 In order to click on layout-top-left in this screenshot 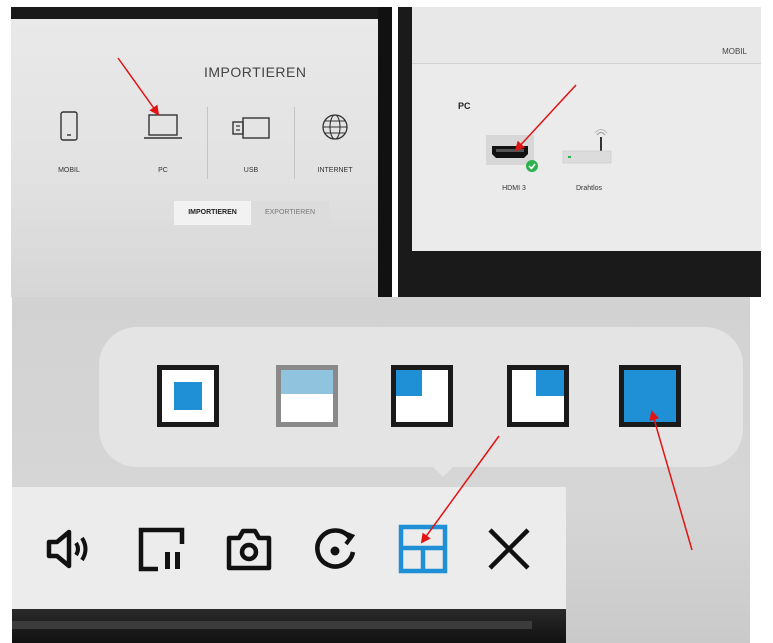, I will do `click(422, 396)`.